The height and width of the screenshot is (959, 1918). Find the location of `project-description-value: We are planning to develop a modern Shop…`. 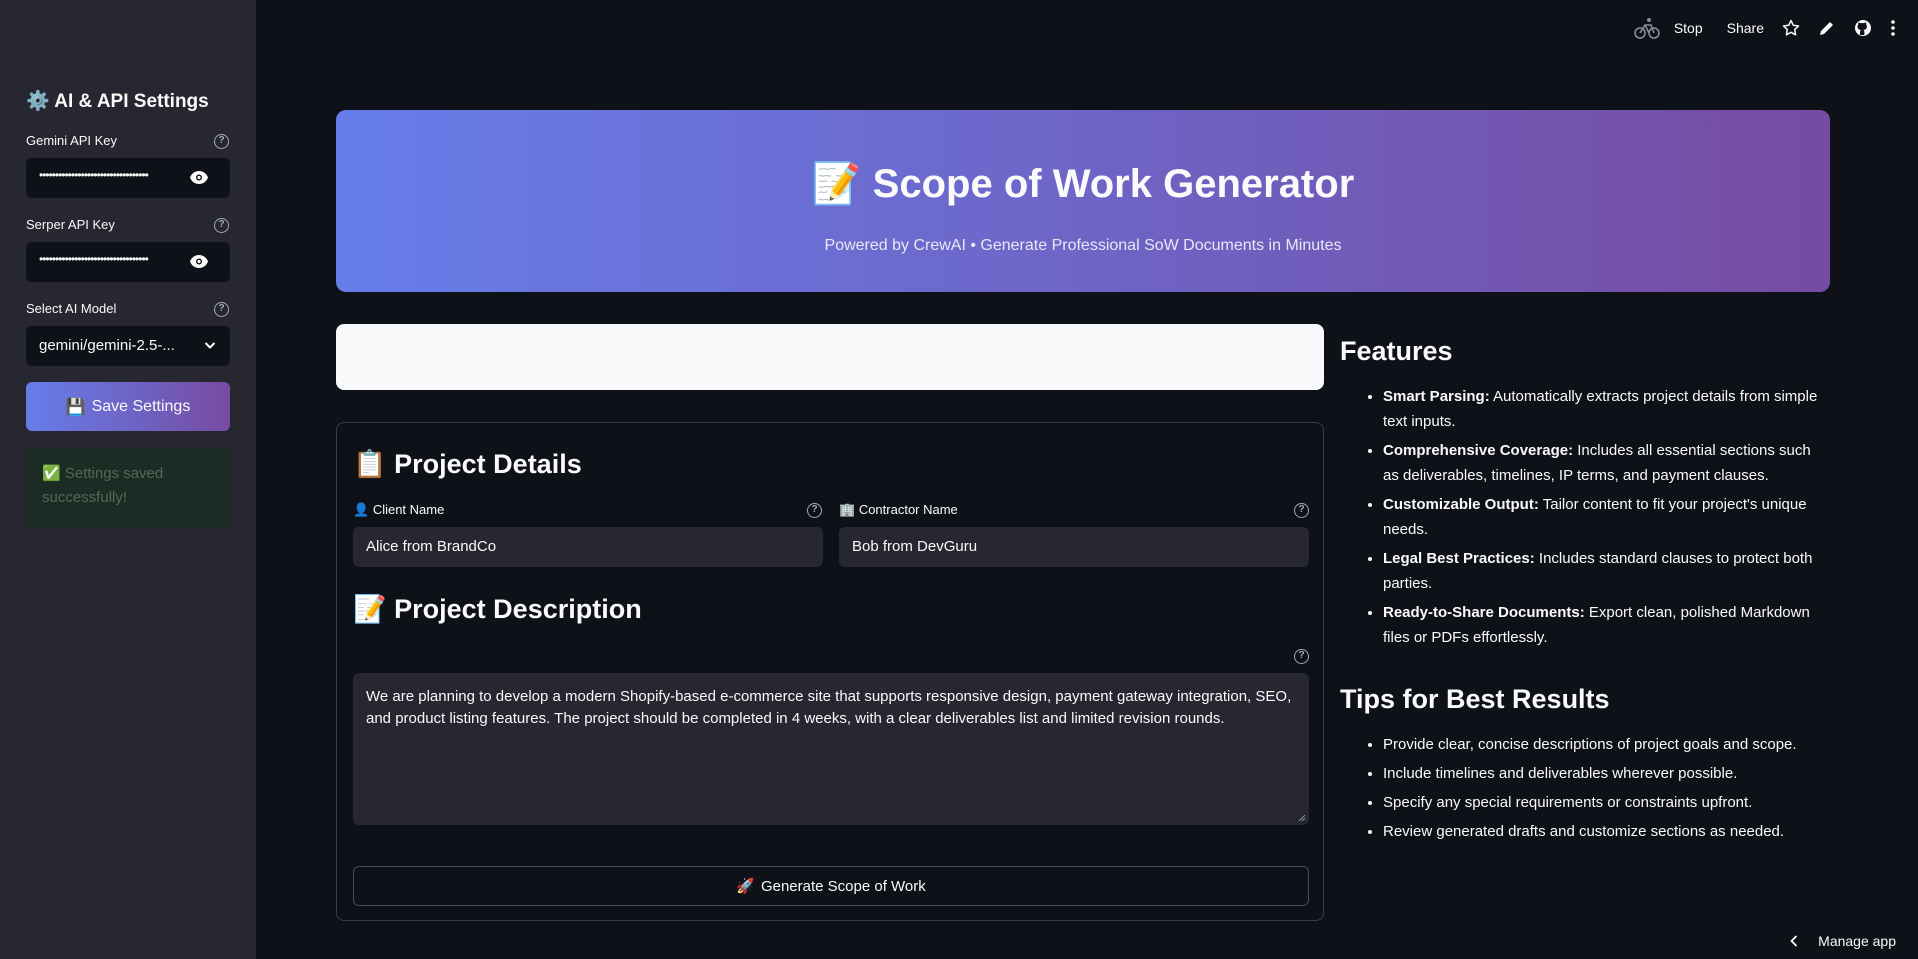

project-description-value: We are planning to develop a modern Shop… is located at coordinates (829, 707).